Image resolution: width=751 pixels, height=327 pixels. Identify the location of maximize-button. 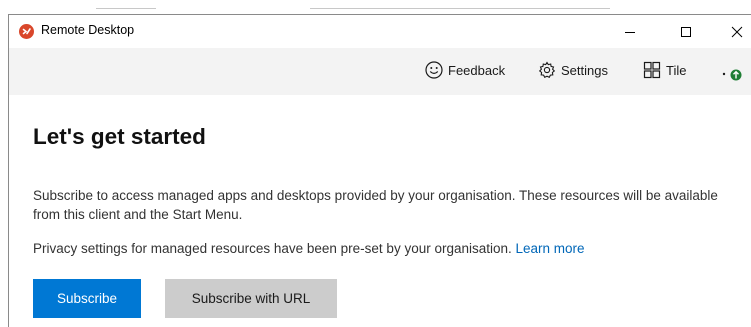
(686, 31).